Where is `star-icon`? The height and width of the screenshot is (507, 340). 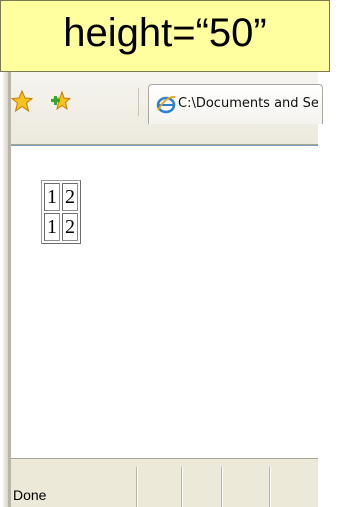
star-icon is located at coordinates (22, 101).